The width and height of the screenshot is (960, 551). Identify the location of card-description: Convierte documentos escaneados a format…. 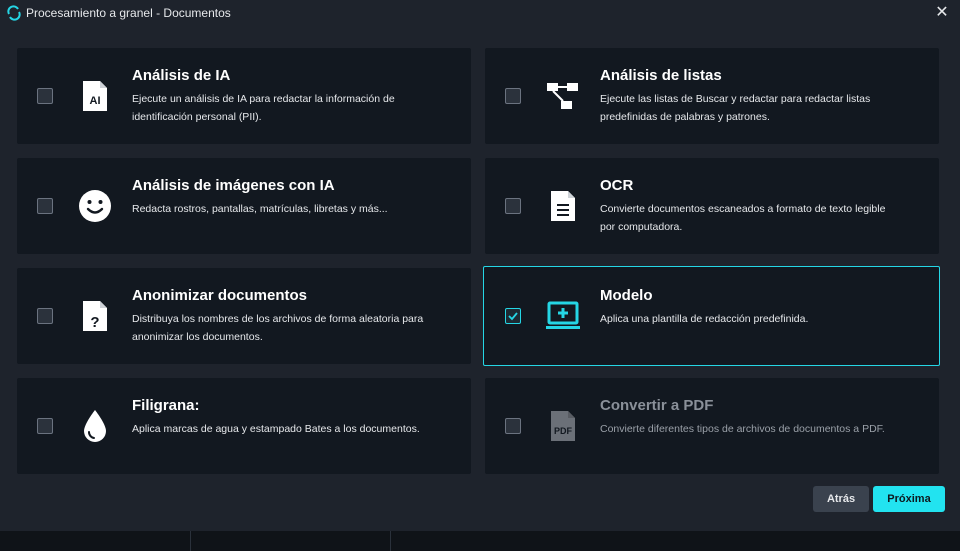
(743, 218).